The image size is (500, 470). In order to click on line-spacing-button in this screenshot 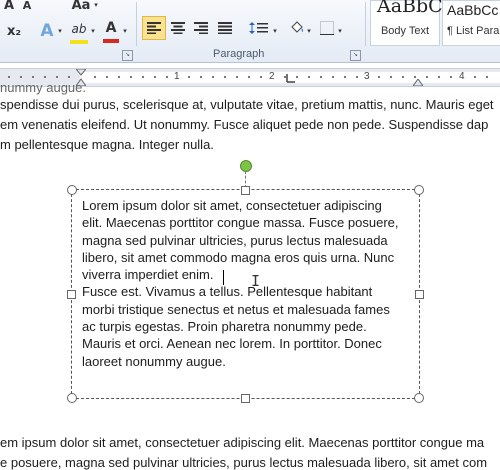, I will do `click(259, 28)`.